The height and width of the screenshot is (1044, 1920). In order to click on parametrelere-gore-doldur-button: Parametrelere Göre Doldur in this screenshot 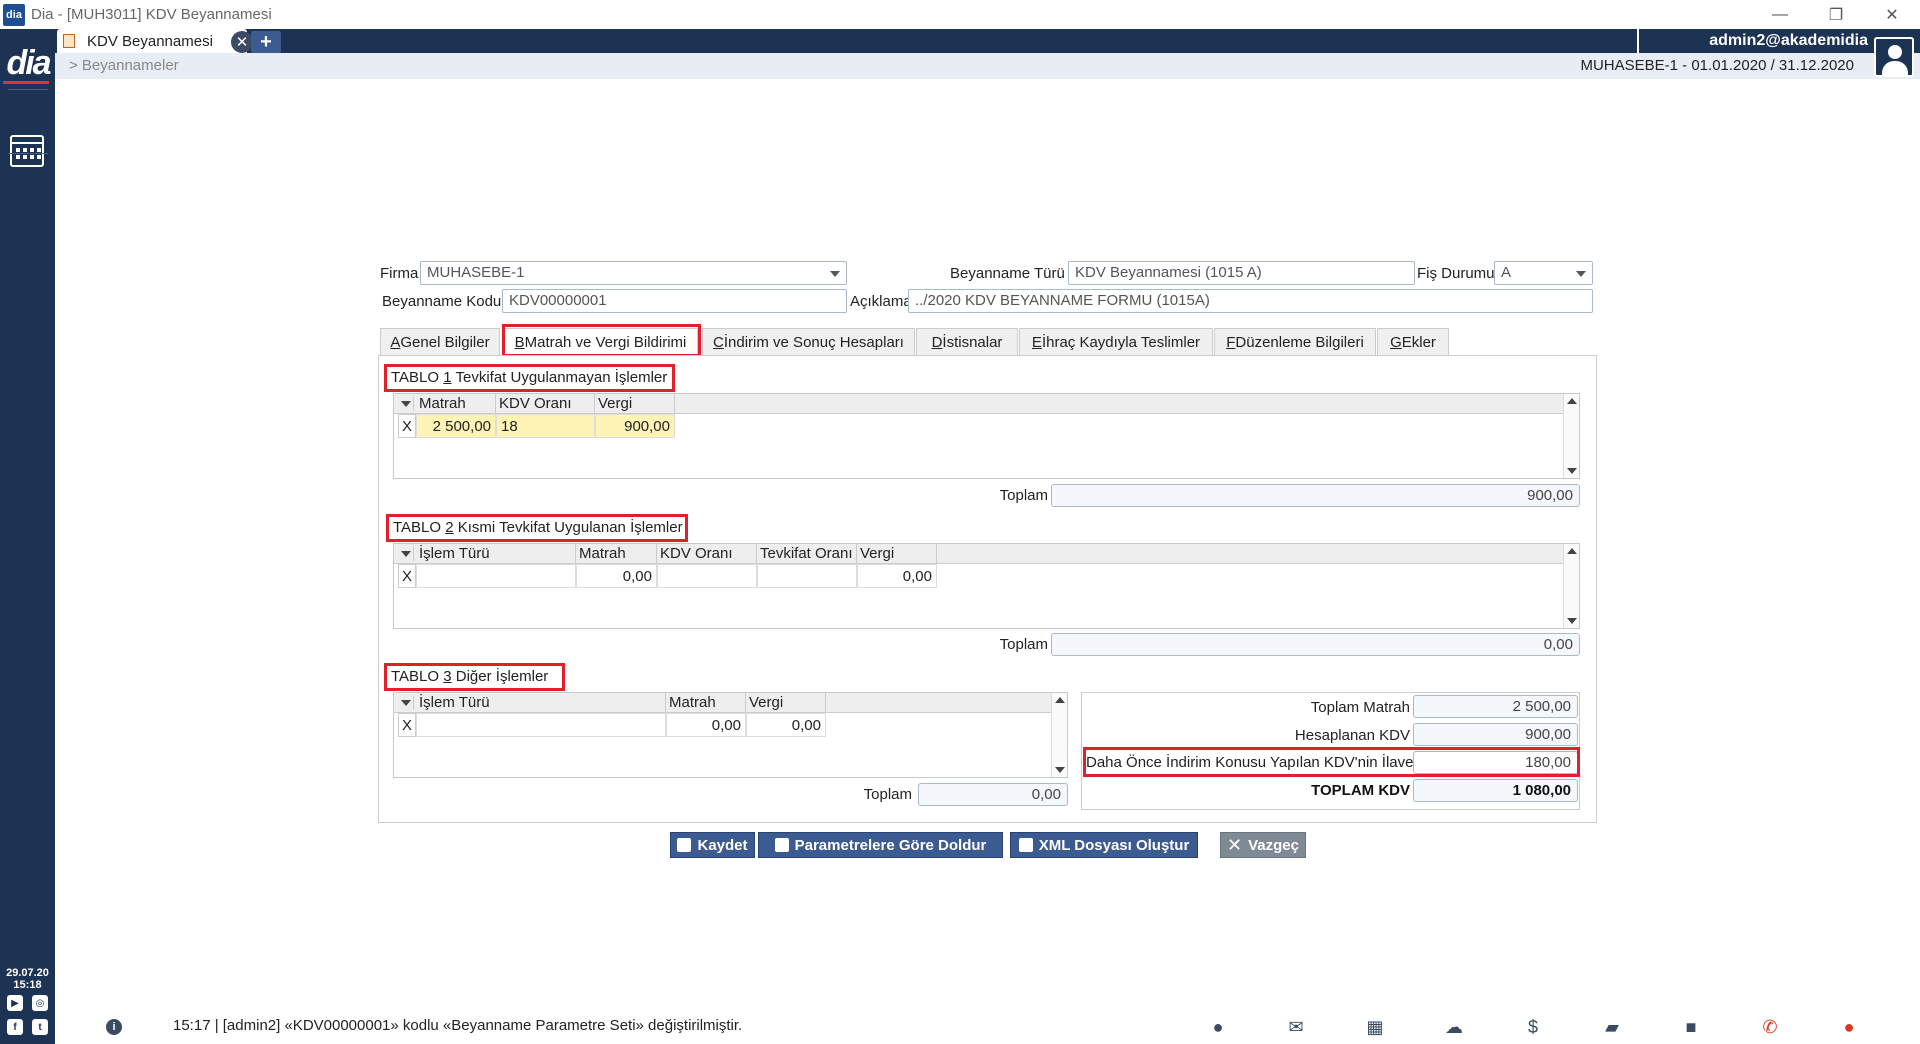, I will do `click(880, 845)`.